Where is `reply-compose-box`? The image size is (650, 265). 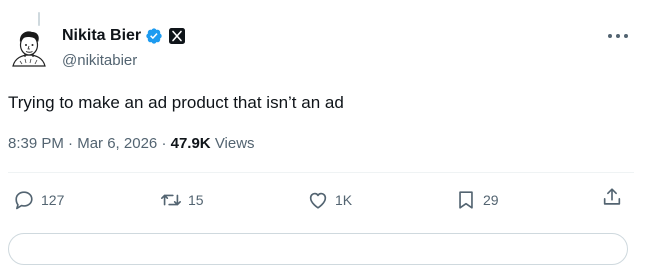
reply-compose-box is located at coordinates (318, 249).